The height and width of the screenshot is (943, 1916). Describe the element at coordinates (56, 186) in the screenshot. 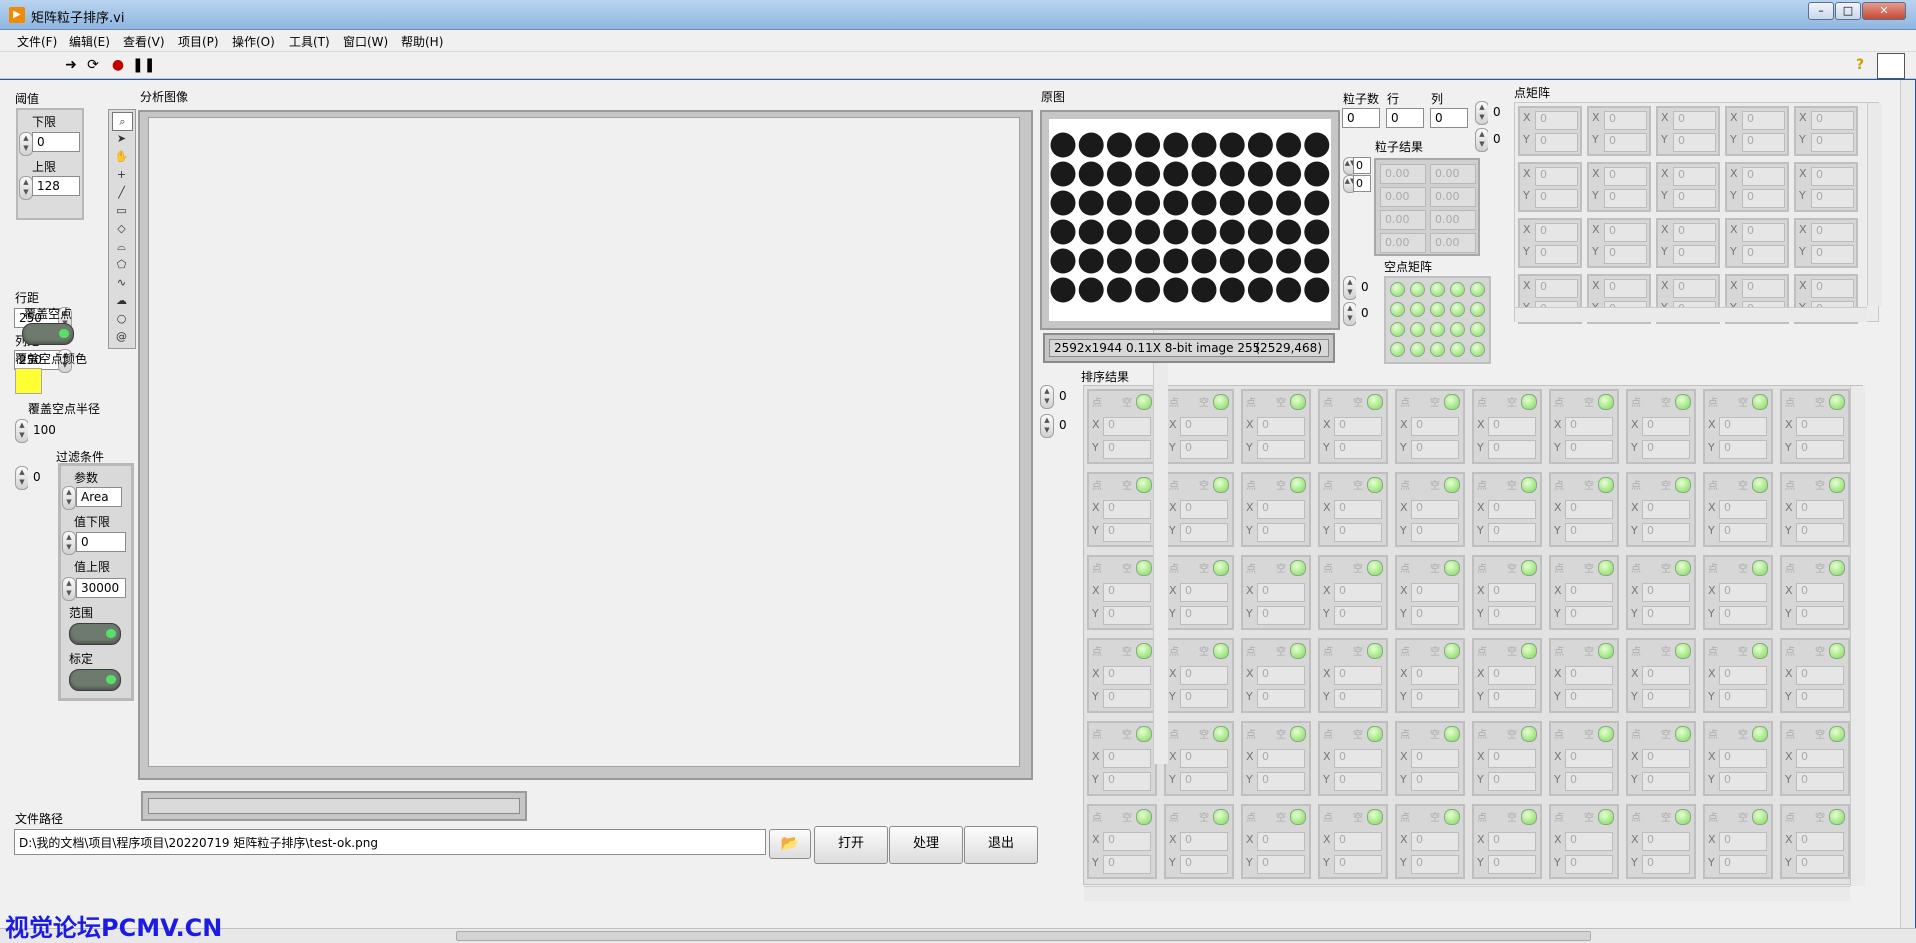

I see `upper-input: 128` at that location.